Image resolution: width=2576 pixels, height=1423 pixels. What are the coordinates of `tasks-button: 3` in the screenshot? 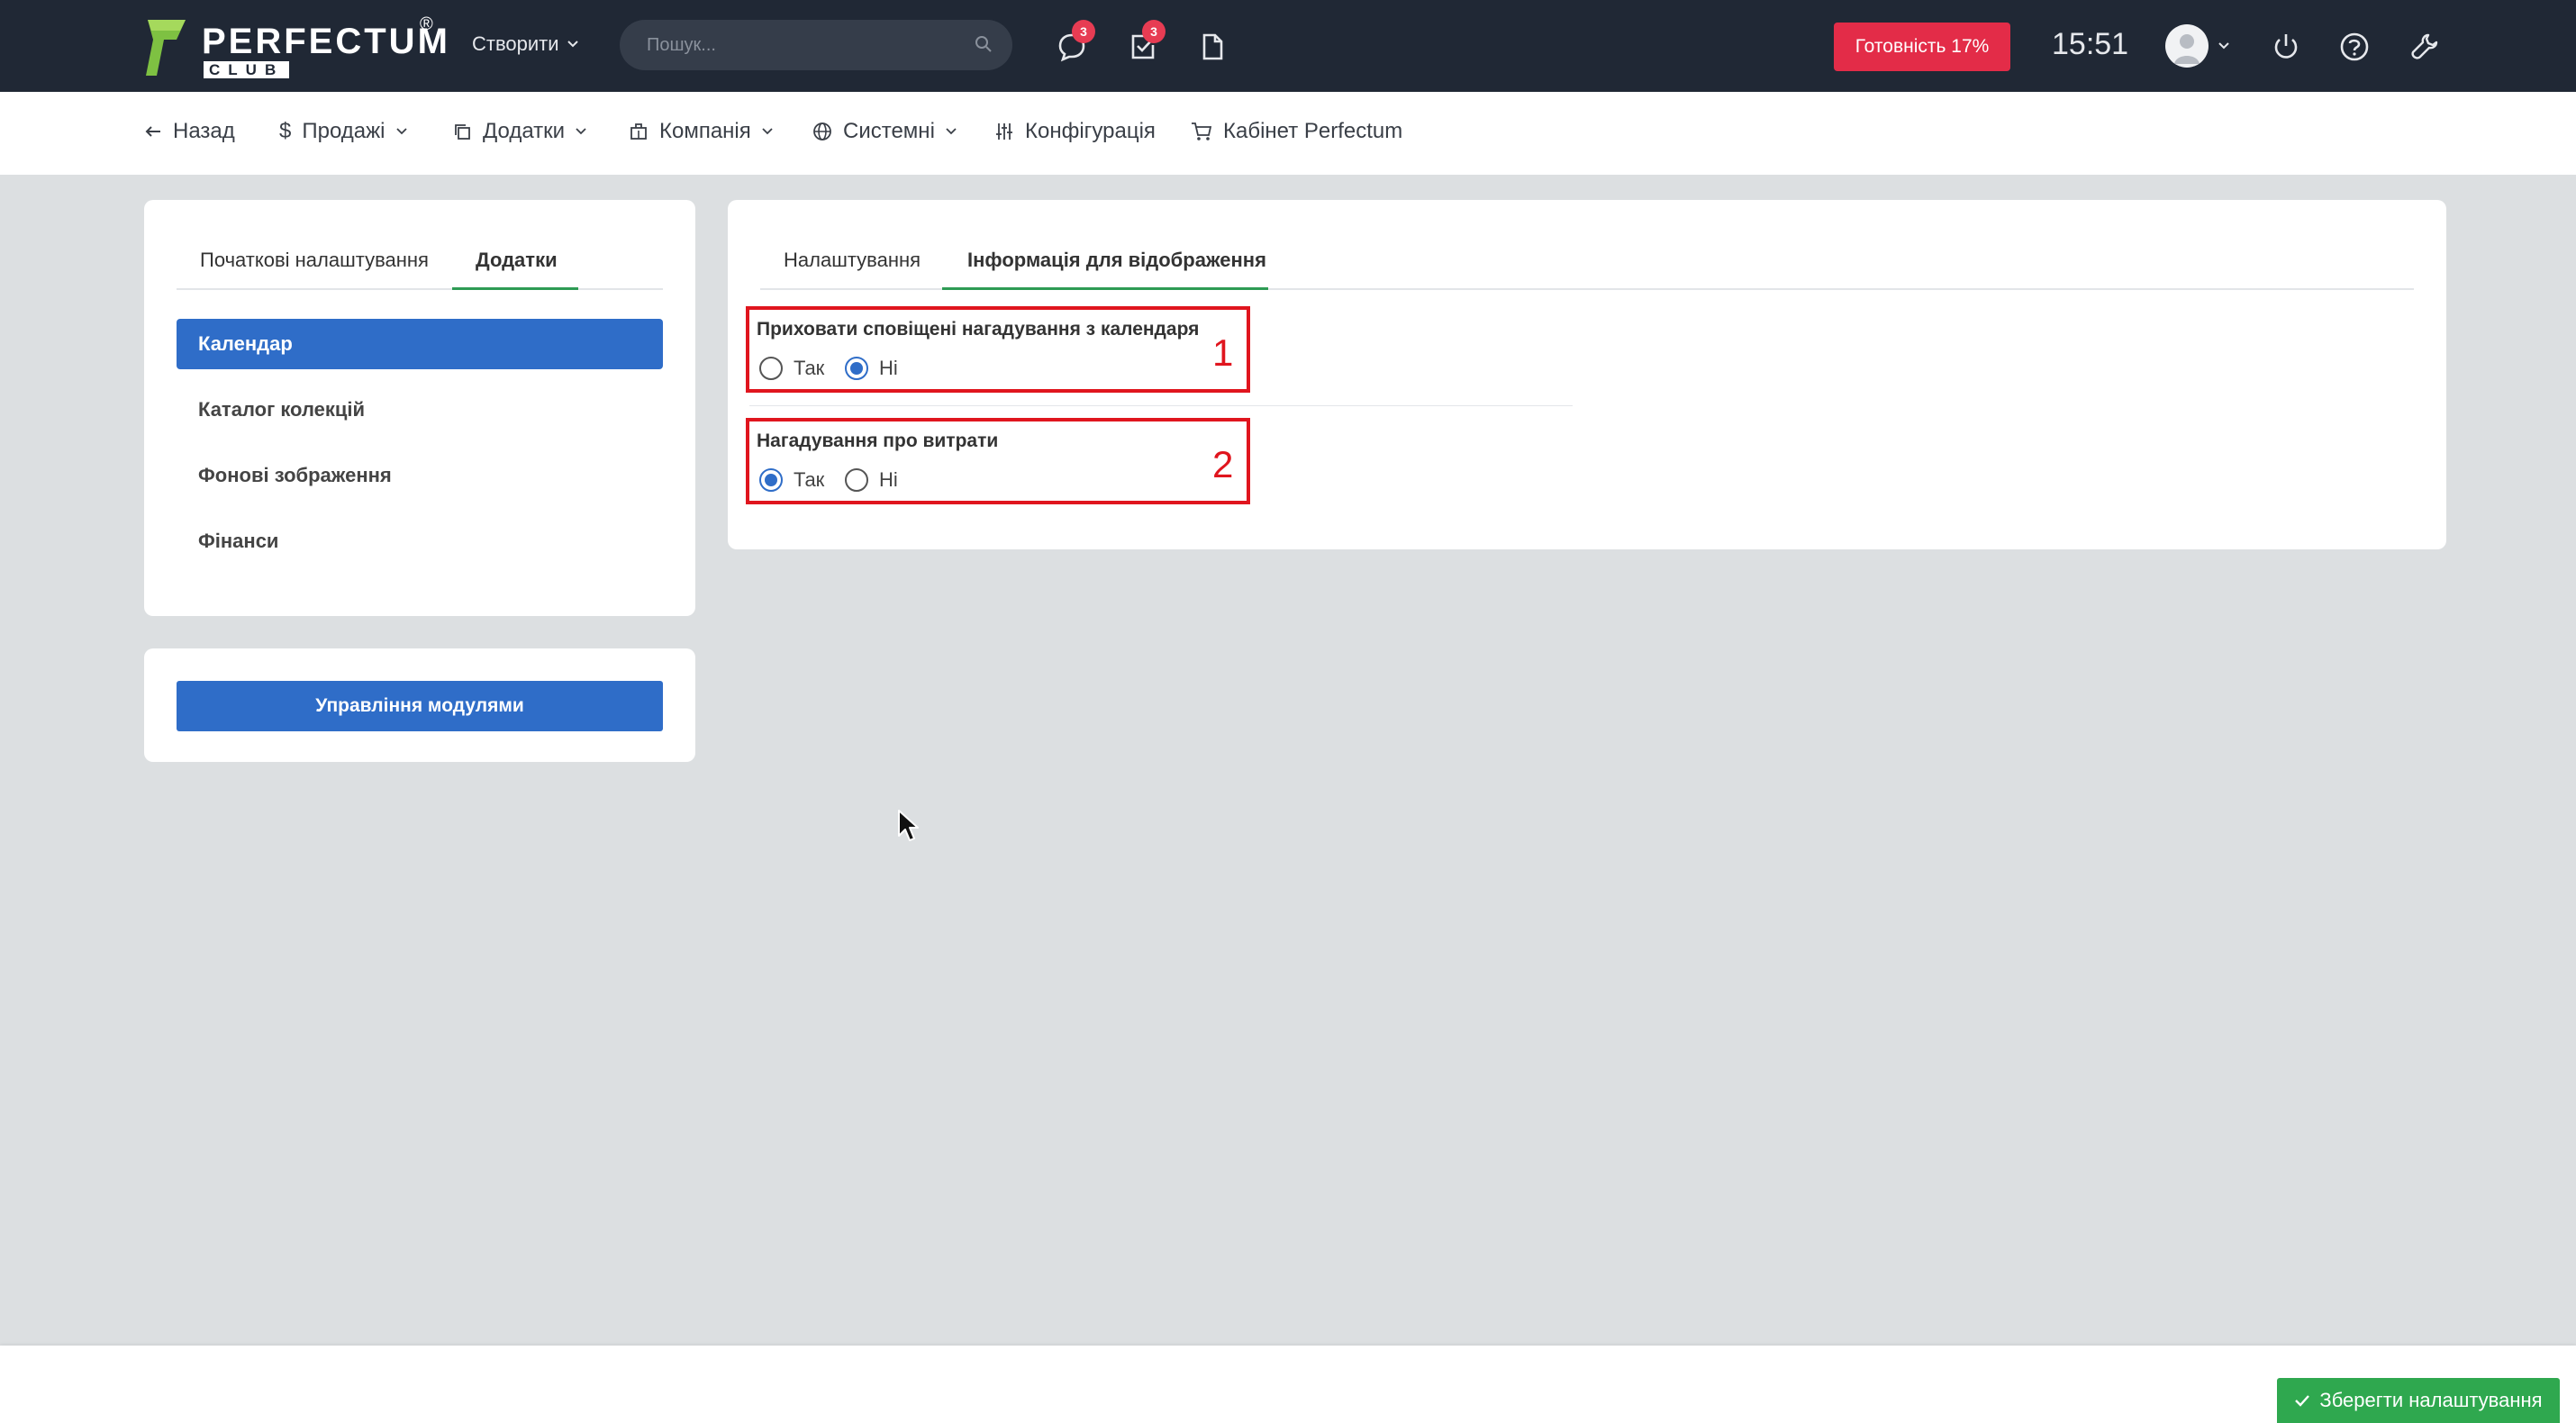 It's located at (1146, 43).